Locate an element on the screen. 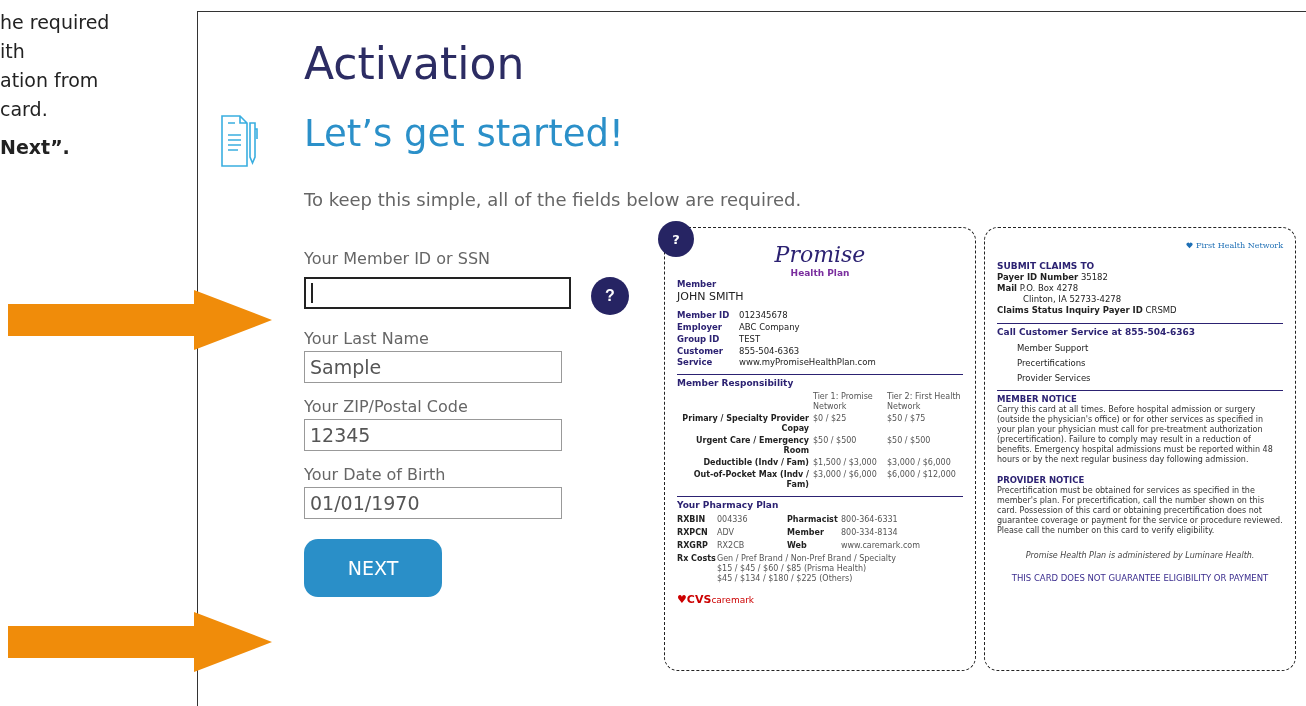  input-field: 12345 is located at coordinates (433, 435).